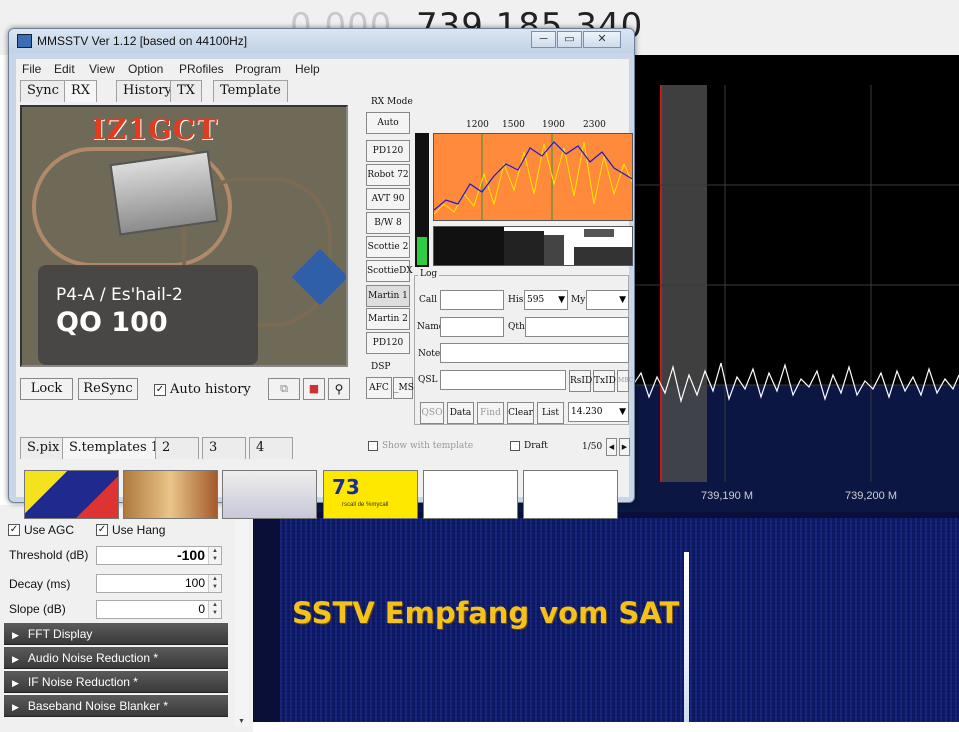 This screenshot has height=732, width=959. What do you see at coordinates (546, 300) in the screenshot?
I see `his-select: 595 ▼` at bounding box center [546, 300].